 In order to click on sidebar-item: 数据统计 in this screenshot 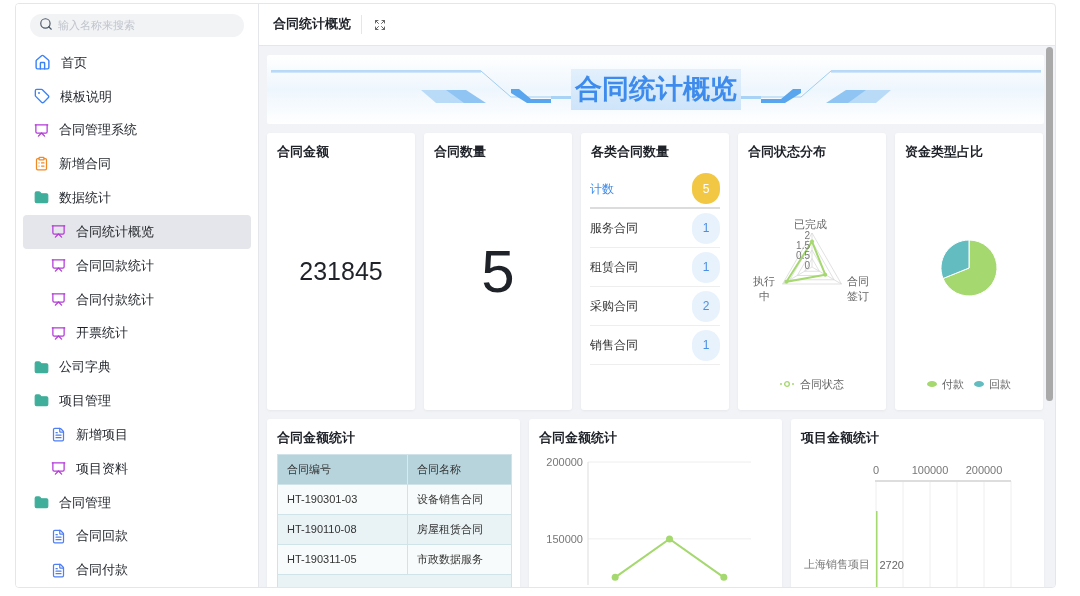, I will do `click(137, 197)`.